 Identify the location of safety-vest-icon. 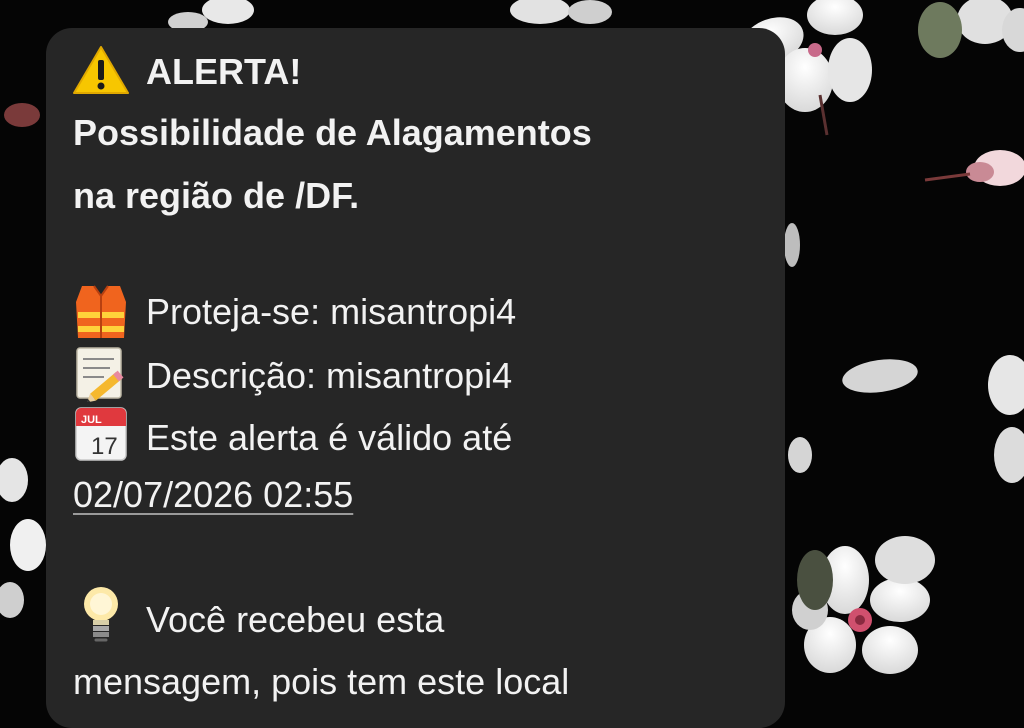
(101, 311).